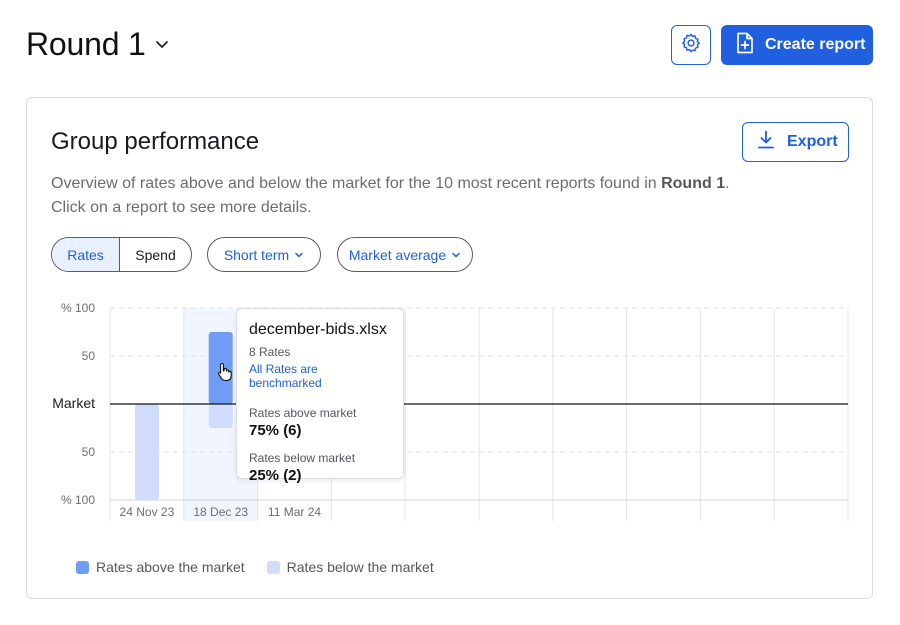 This screenshot has height=625, width=900. What do you see at coordinates (270, 352) in the screenshot?
I see `tooltip-rates-count: 8 Rates` at bounding box center [270, 352].